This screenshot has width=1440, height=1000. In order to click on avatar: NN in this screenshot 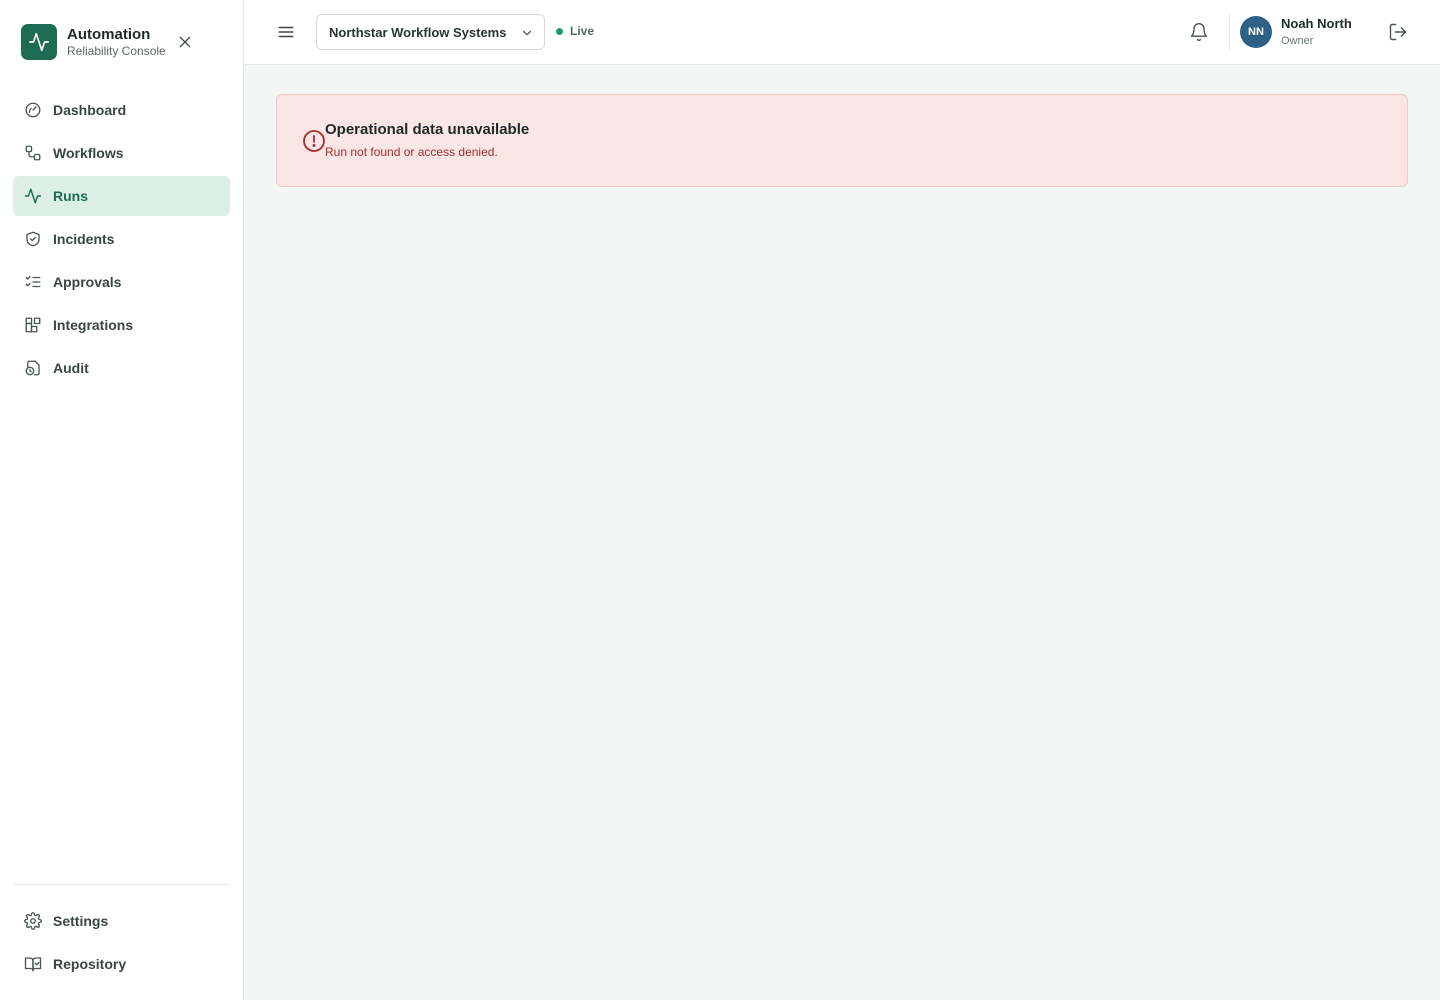, I will do `click(1256, 32)`.